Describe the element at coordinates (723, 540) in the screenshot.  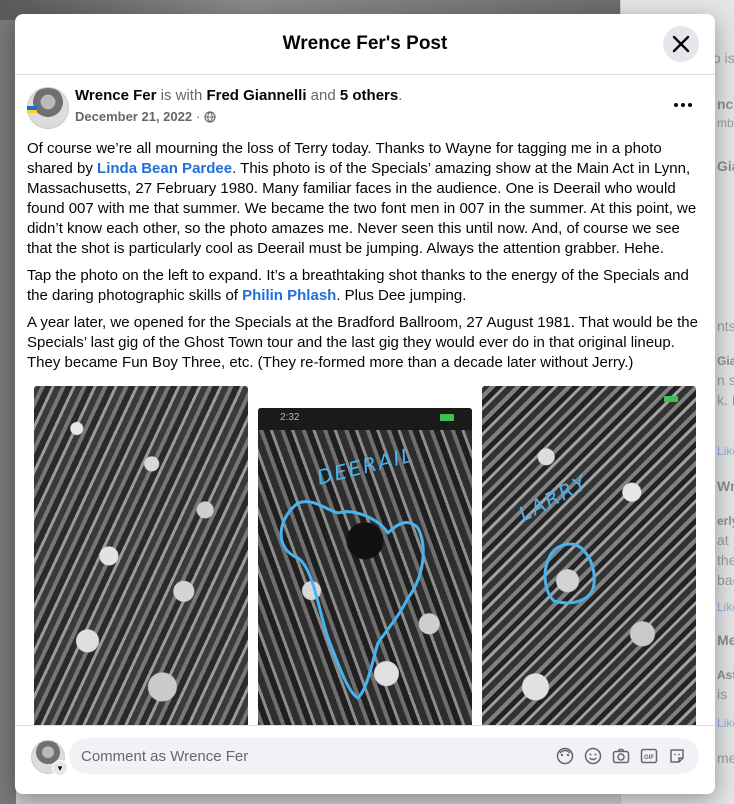
I see `bg-fragment: at` at that location.